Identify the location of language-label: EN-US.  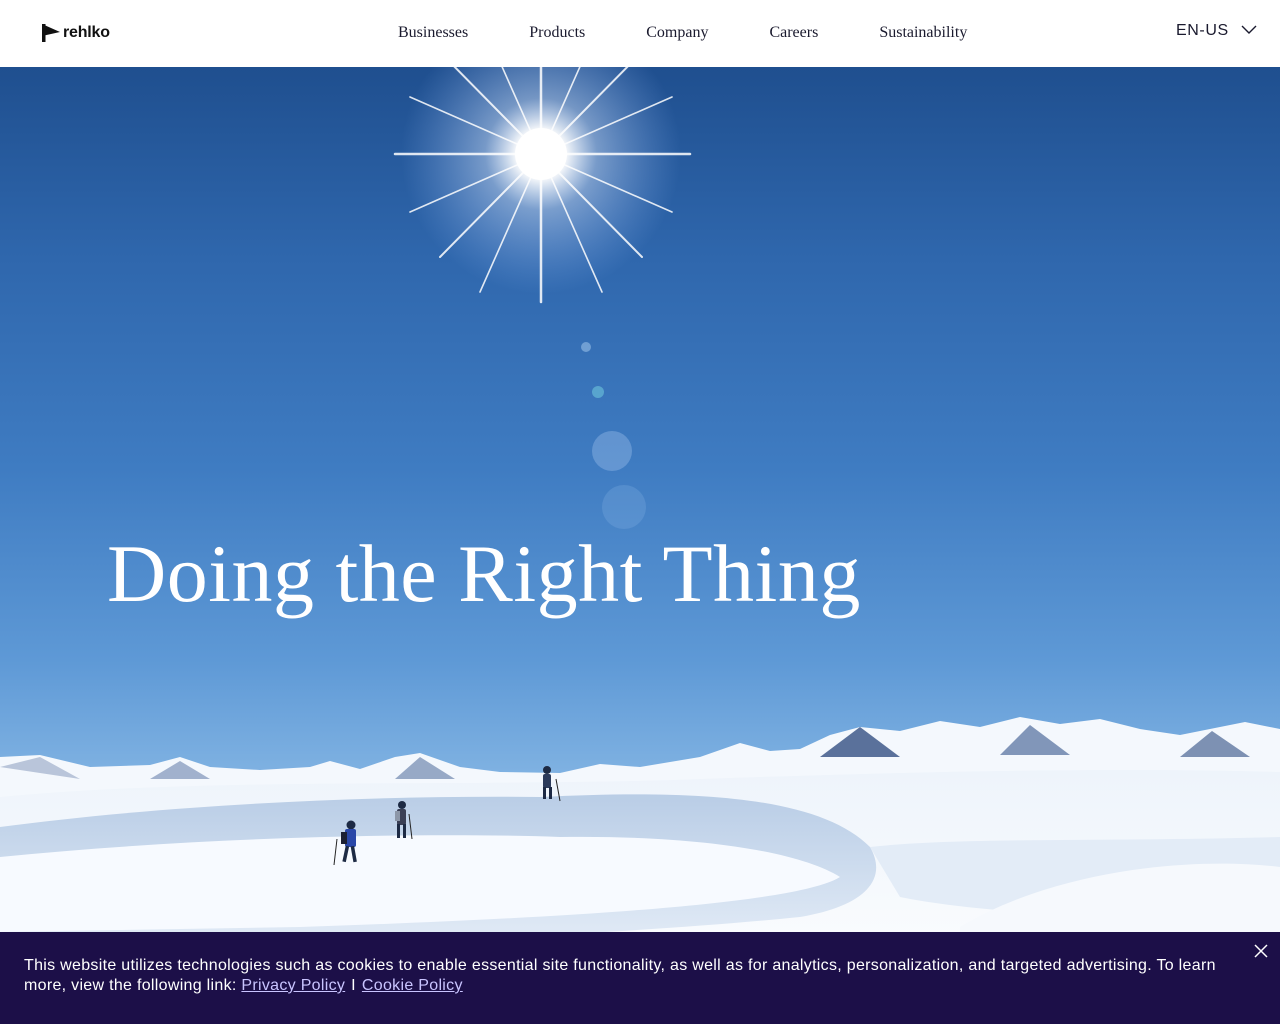
(1202, 30).